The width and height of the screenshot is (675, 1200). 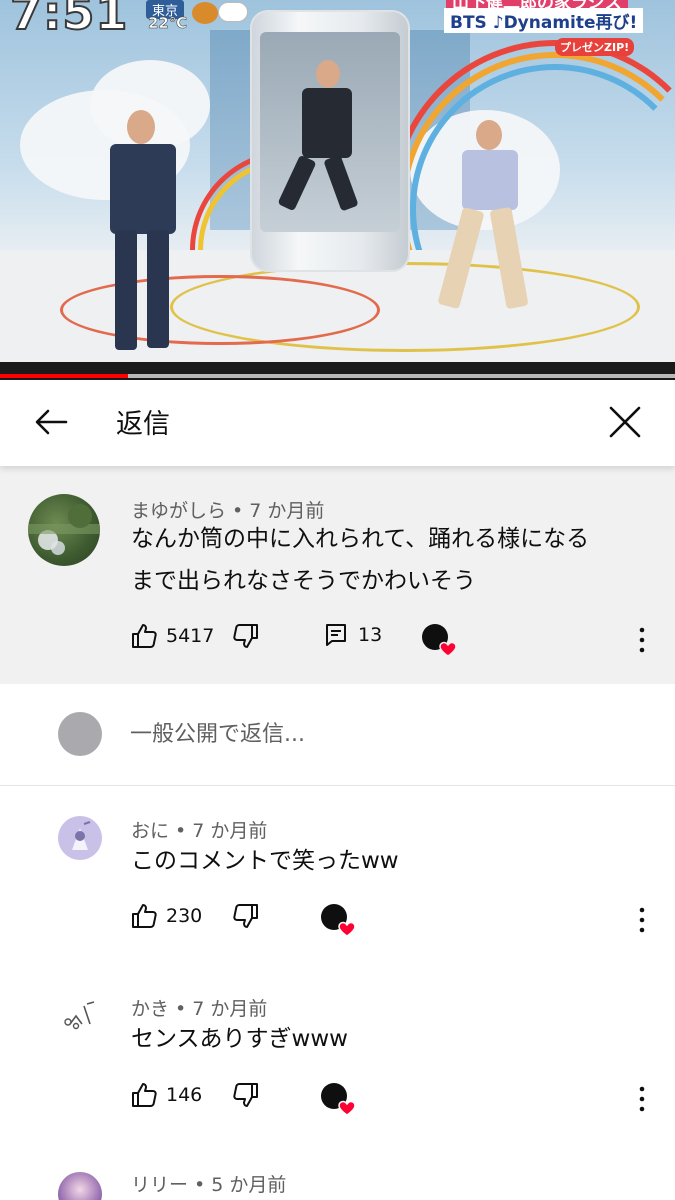 I want to click on like-button: 5417, so click(x=172, y=636).